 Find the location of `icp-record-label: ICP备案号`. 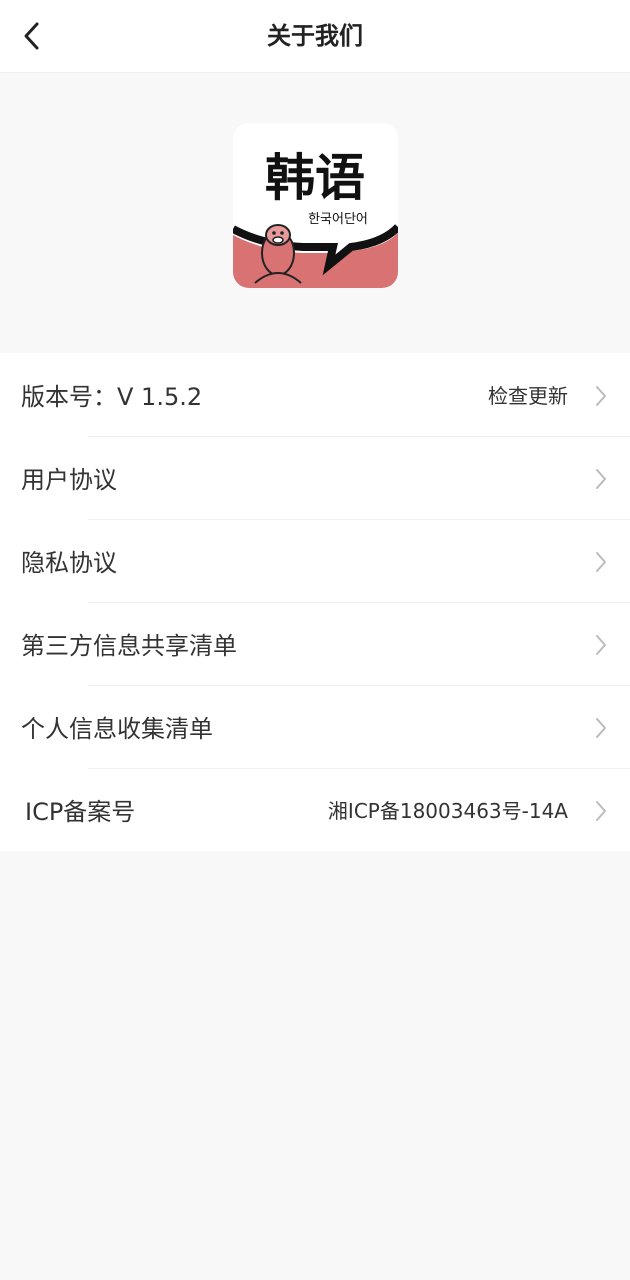

icp-record-label: ICP备案号 is located at coordinates (80, 812).